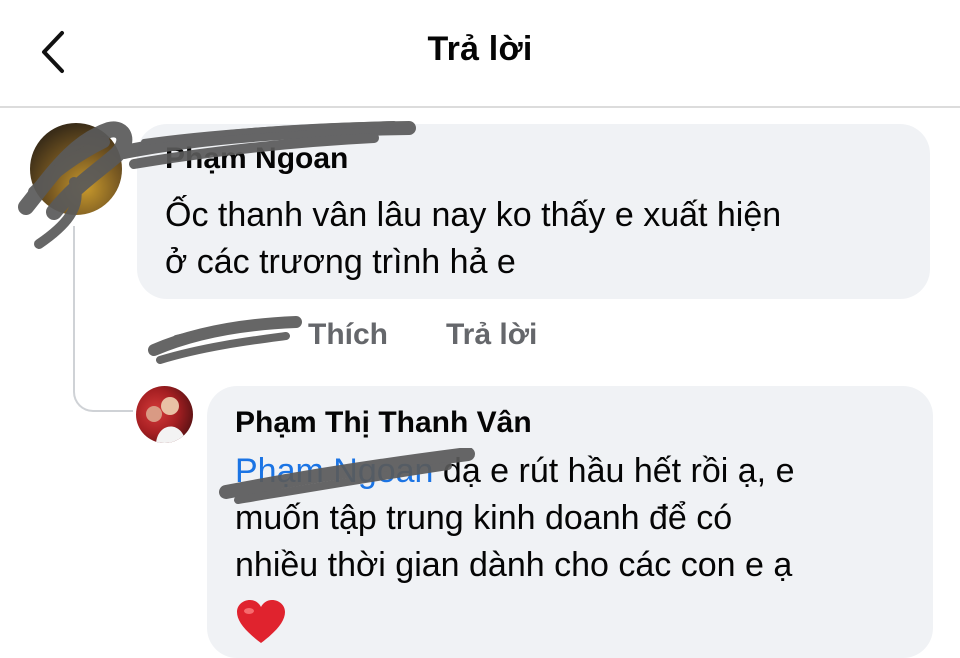 This screenshot has height=658, width=960. I want to click on mention-link: Phạm Ngoan, so click(334, 471).